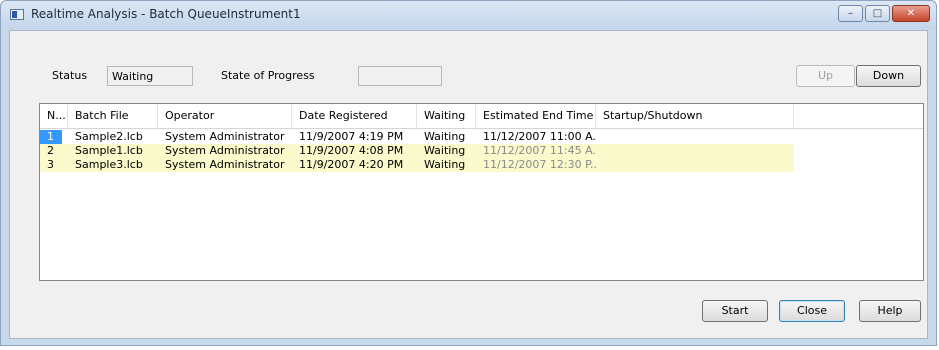 This screenshot has height=350, width=939. I want to click on start-button: Start, so click(735, 311).